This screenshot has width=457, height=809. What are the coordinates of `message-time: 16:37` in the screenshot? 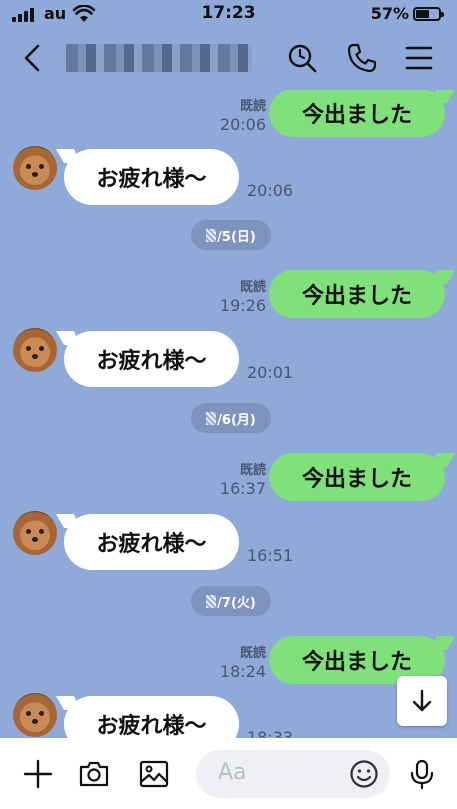 It's located at (242, 488).